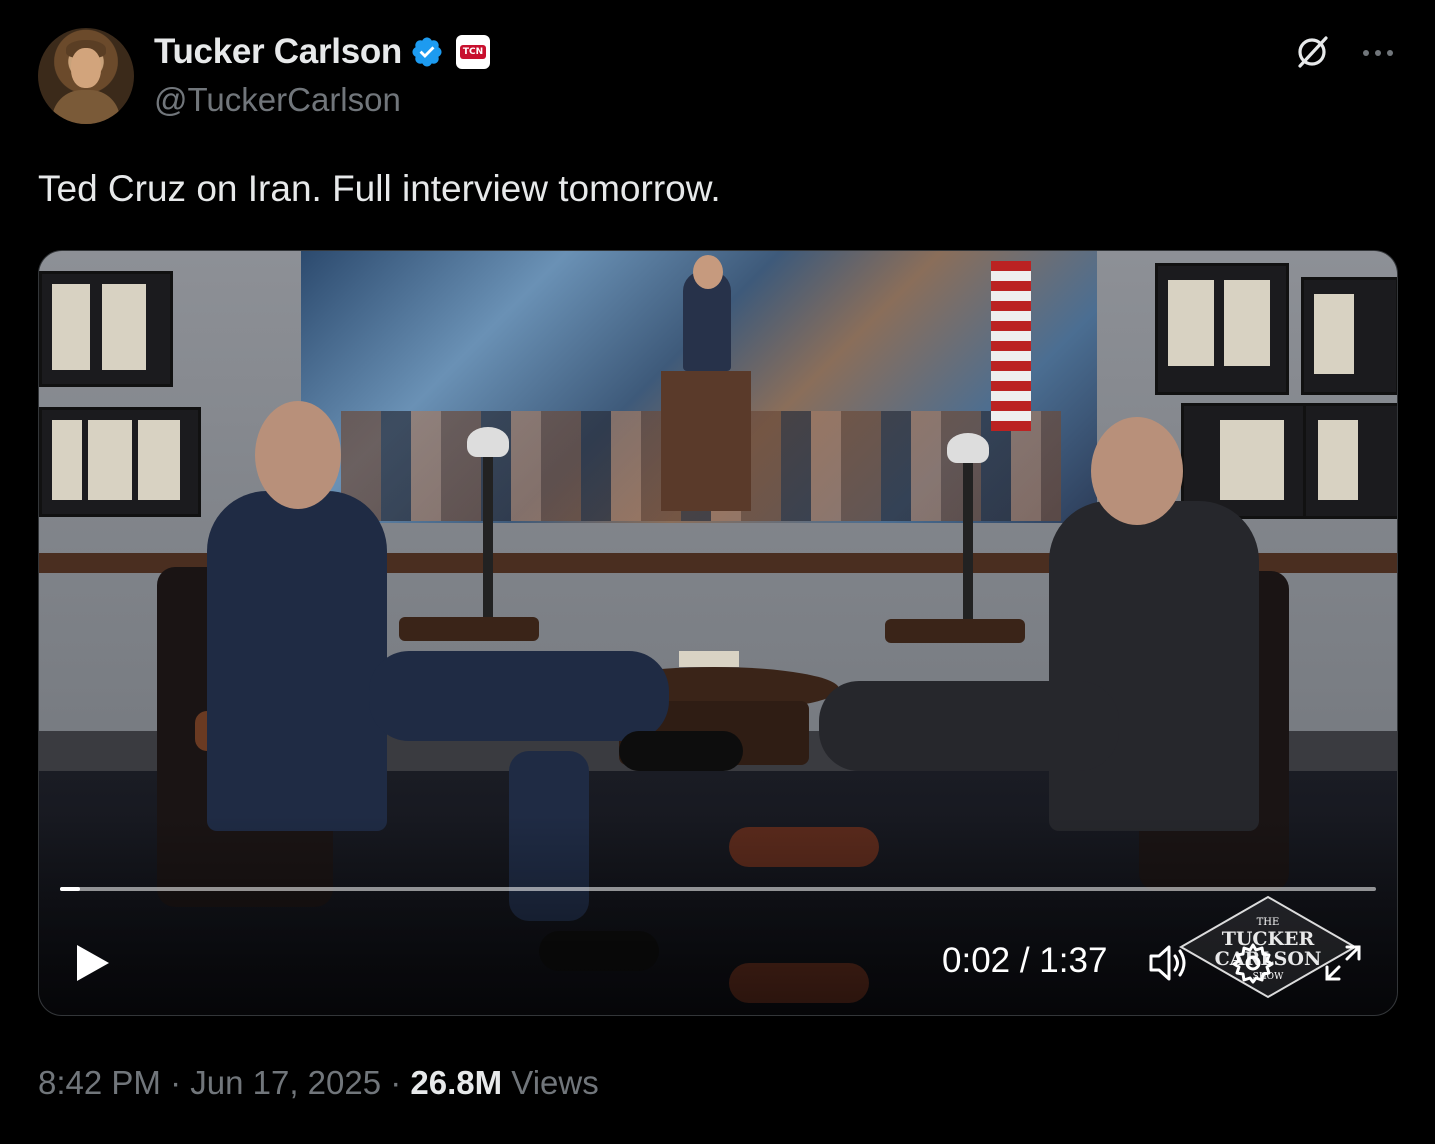 The width and height of the screenshot is (1435, 1144). I want to click on tweet-meta: 8:42 PM · Jun 17, 2025 · 26.8M Views, so click(318, 1083).